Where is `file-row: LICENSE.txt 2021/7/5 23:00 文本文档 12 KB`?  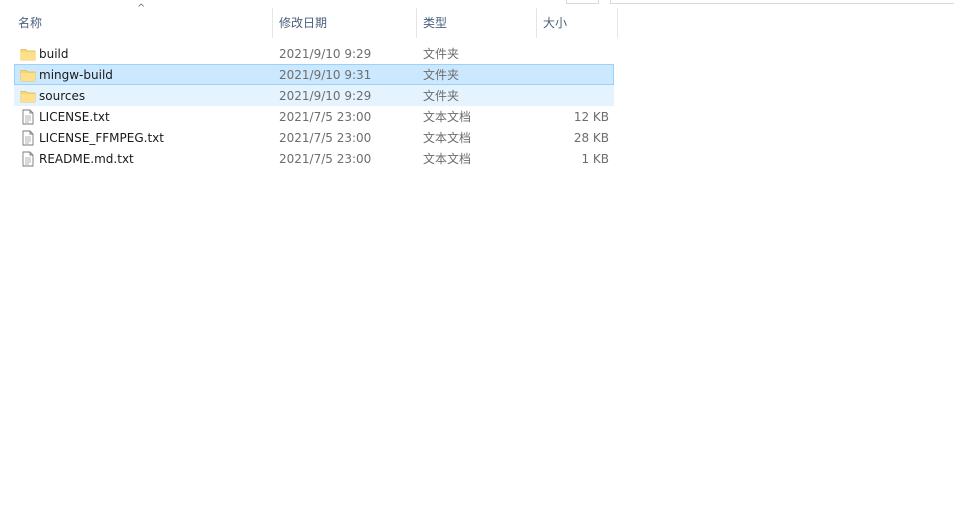
file-row: LICENSE.txt 2021/7/5 23:00 文本文档 12 KB is located at coordinates (314, 116).